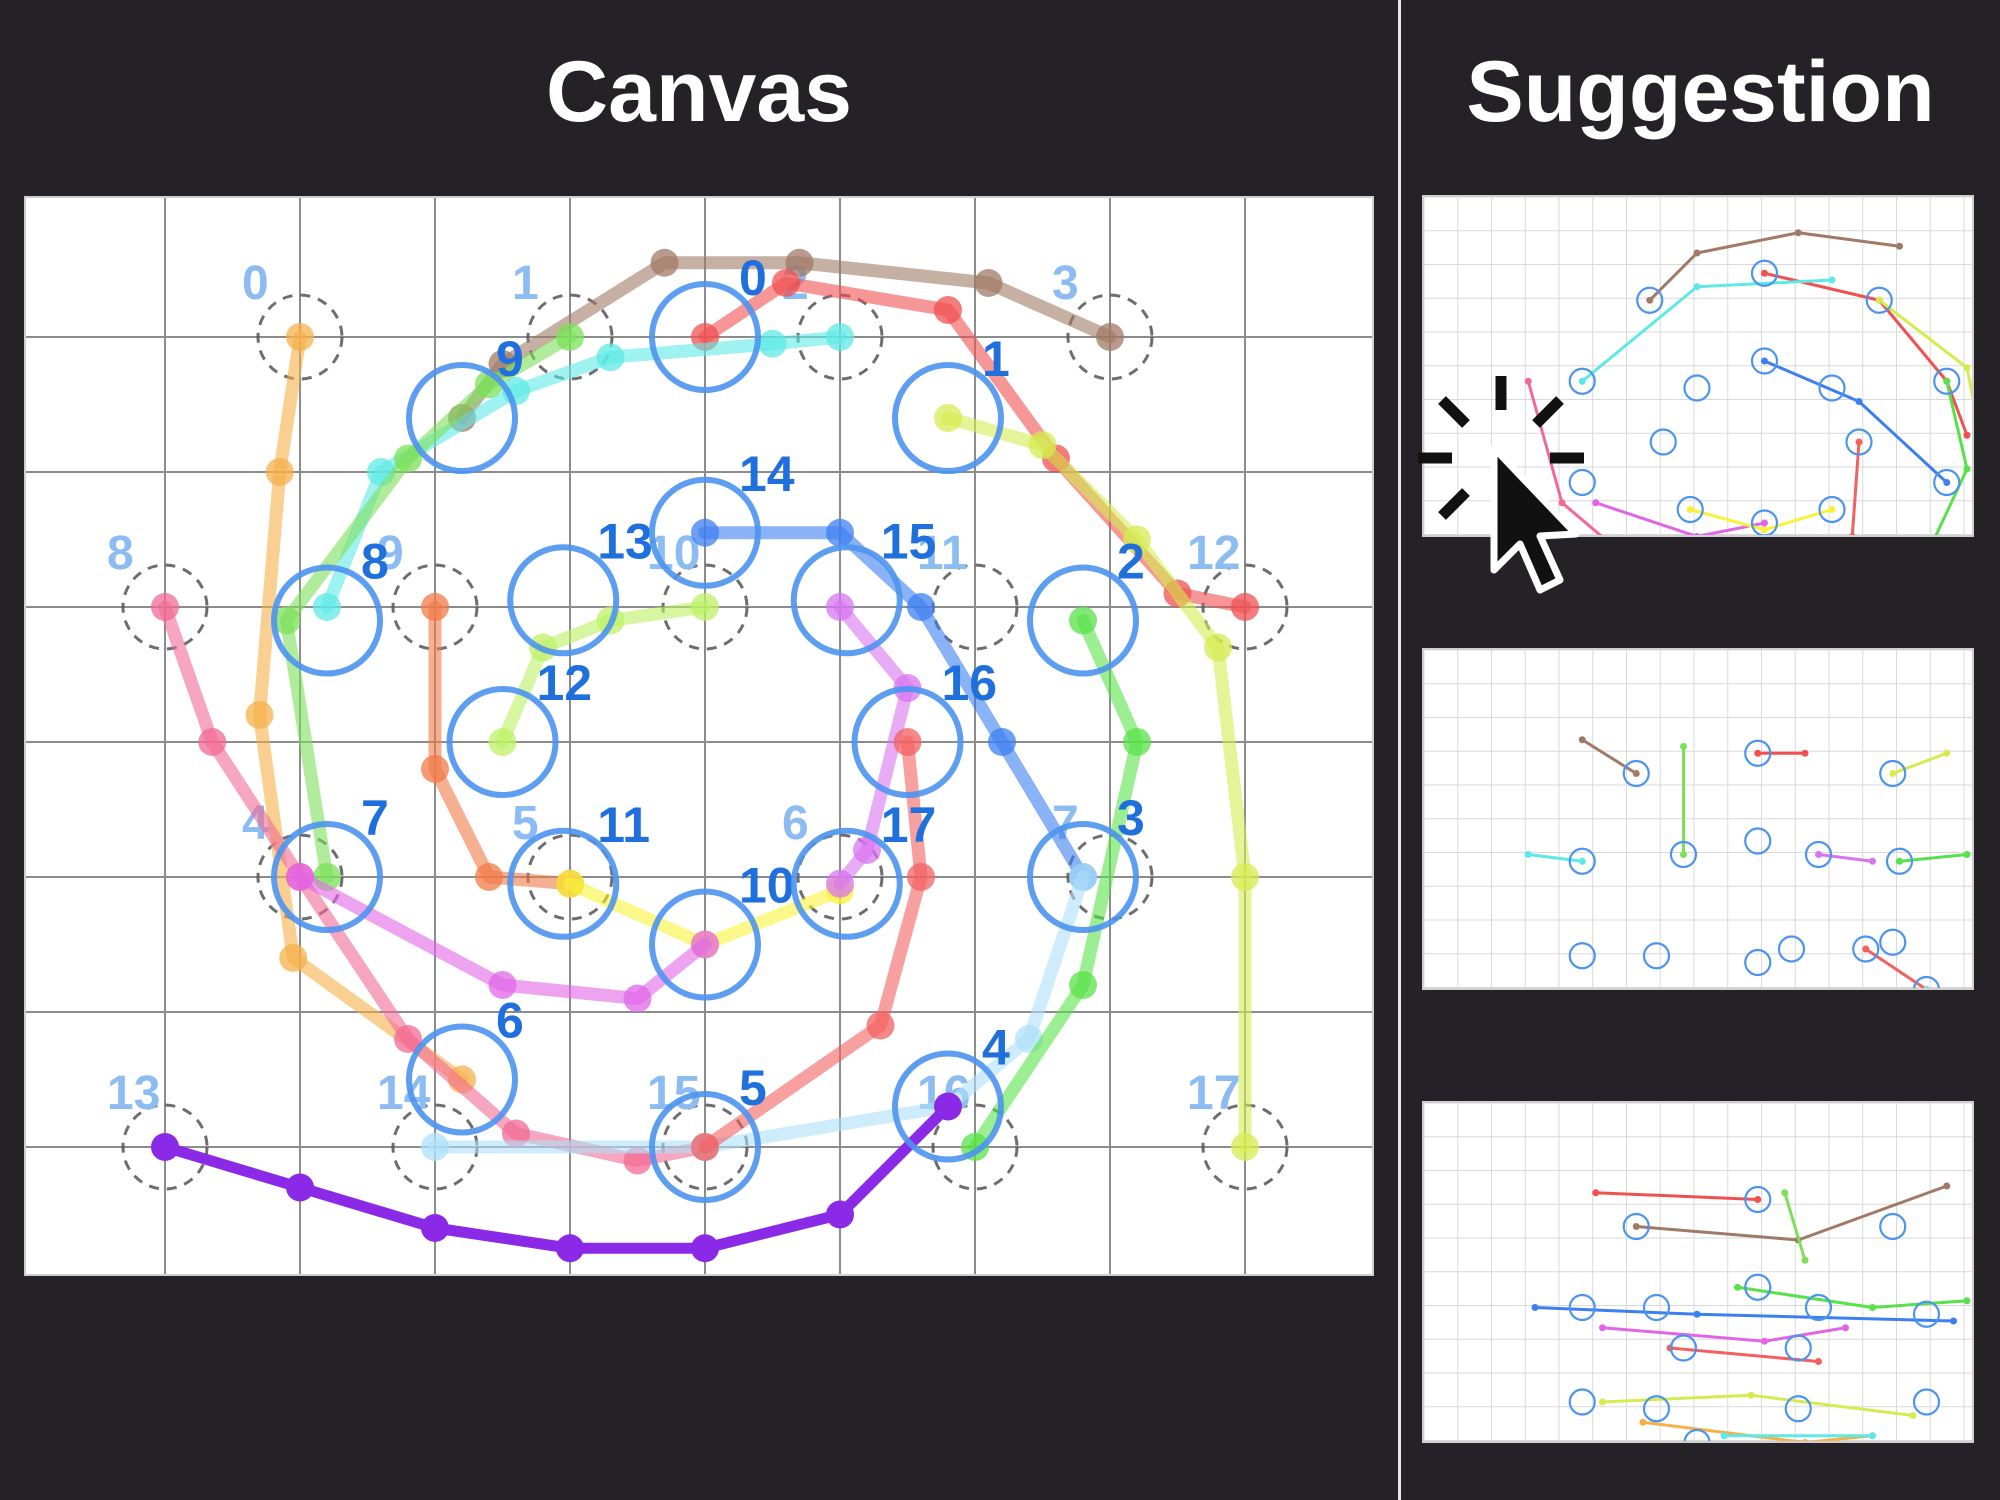 This screenshot has height=1500, width=2000. What do you see at coordinates (699, 92) in the screenshot?
I see `canvas-title: Canvas` at bounding box center [699, 92].